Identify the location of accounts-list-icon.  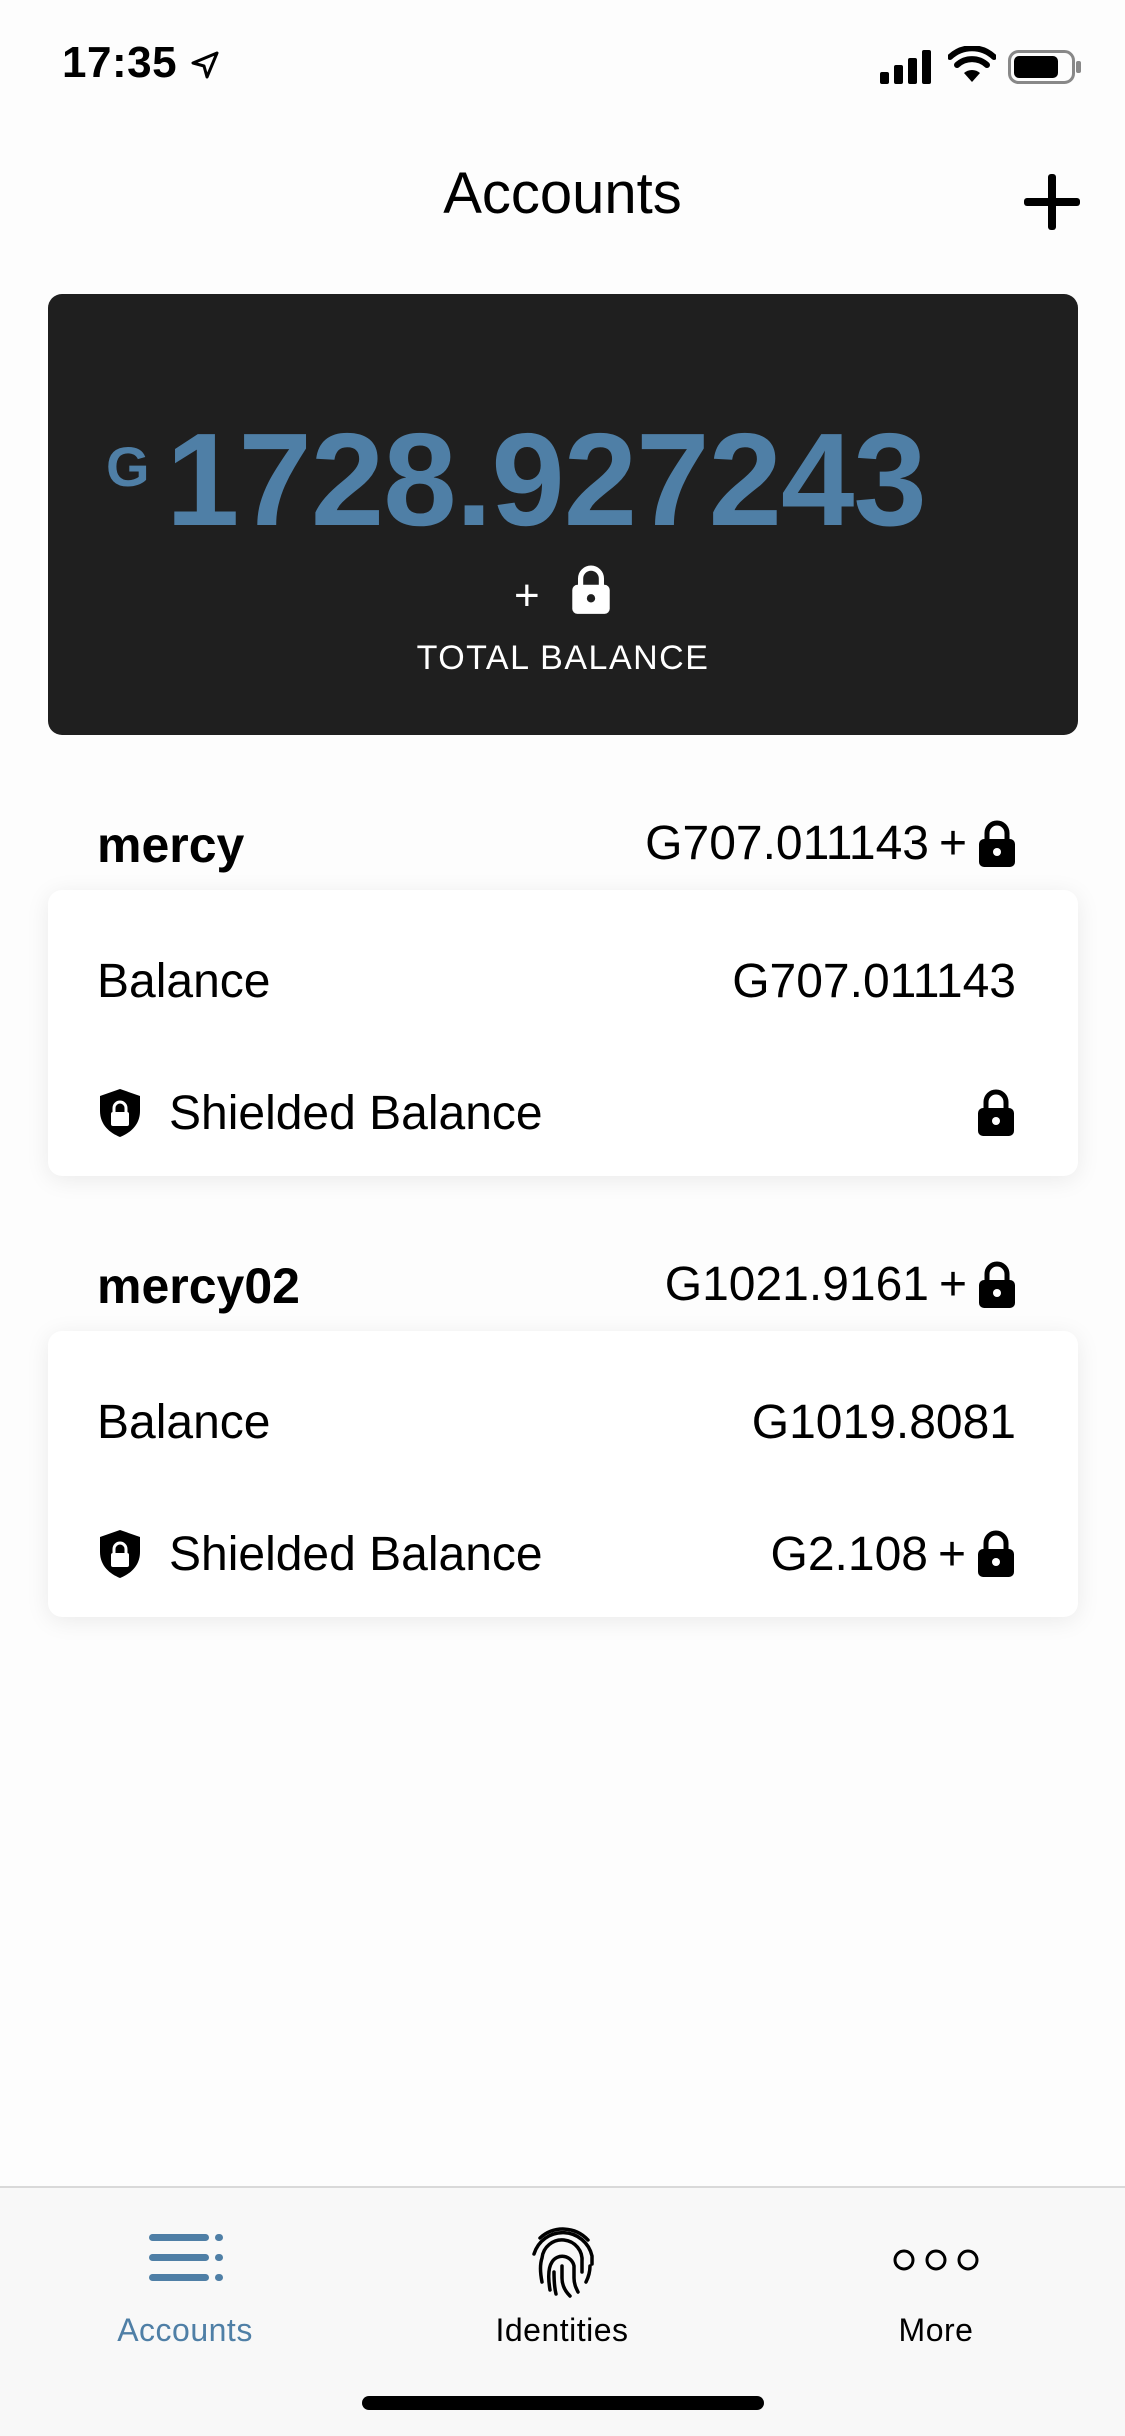
(186, 2257).